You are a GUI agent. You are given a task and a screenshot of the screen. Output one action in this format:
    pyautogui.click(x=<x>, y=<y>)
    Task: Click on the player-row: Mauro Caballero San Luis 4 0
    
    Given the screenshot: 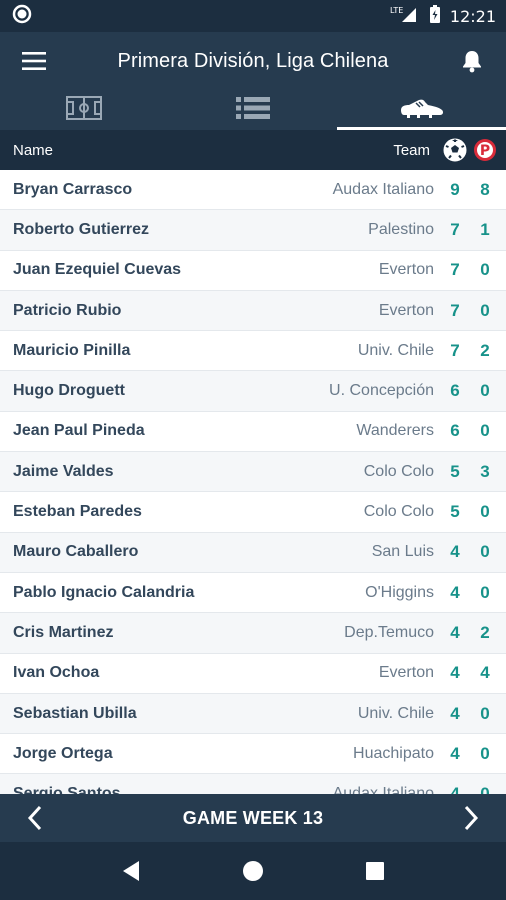 What is the action you would take?
    pyautogui.click(x=253, y=552)
    